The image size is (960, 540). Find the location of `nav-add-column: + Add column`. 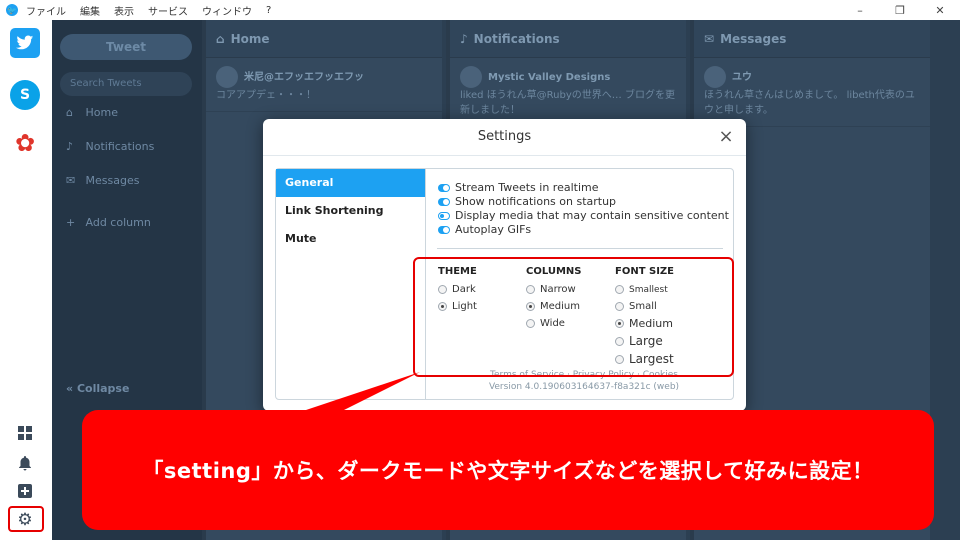

nav-add-column: + Add column is located at coordinates (108, 222).